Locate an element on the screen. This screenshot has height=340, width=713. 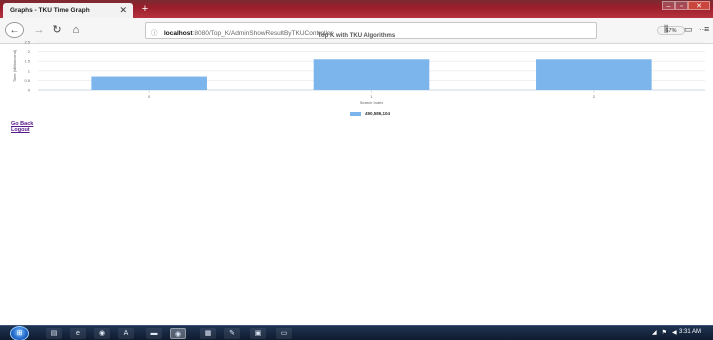
x-tick-label: 2 is located at coordinates (594, 96).